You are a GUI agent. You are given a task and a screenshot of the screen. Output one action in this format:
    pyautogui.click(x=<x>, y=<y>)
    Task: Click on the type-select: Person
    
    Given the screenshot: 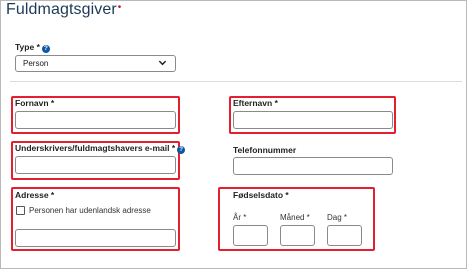 What is the action you would take?
    pyautogui.click(x=95, y=63)
    